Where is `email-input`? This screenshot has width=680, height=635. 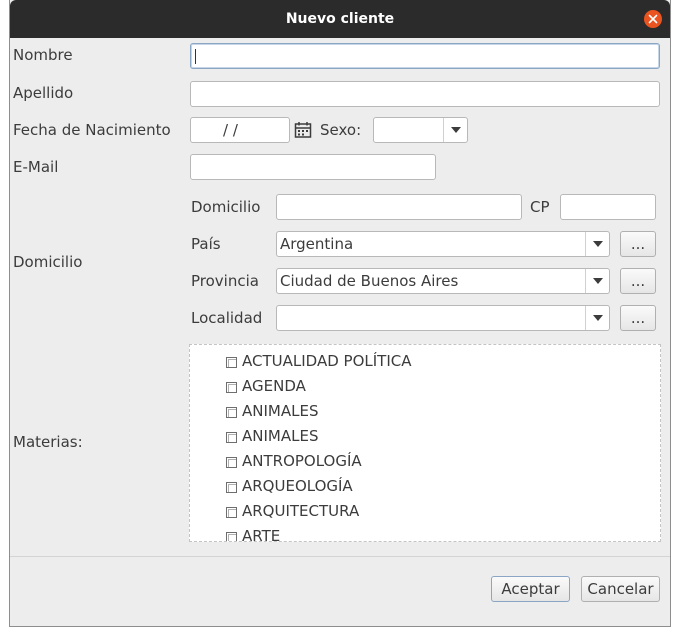
email-input is located at coordinates (313, 167).